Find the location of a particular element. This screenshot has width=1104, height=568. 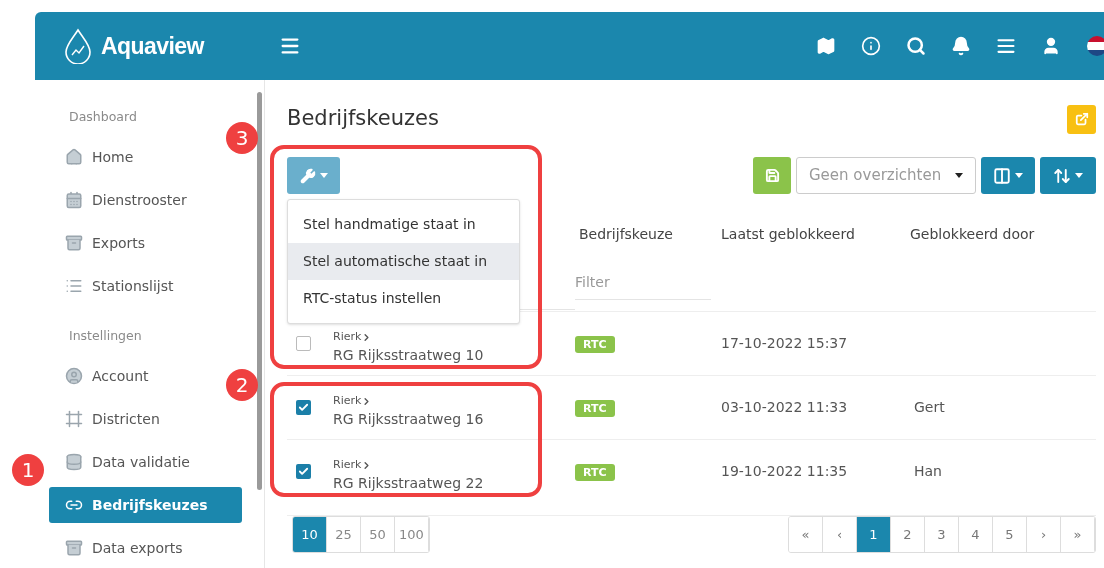

search-icon is located at coordinates (916, 46).